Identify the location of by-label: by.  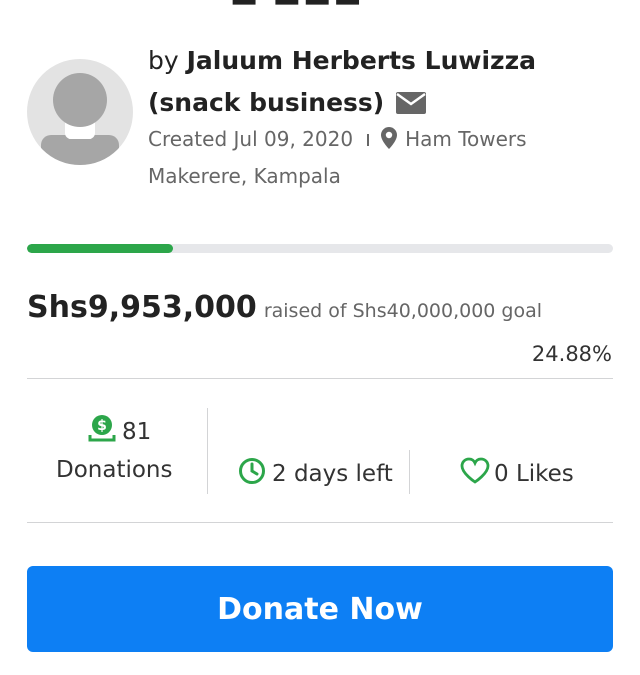
(163, 60).